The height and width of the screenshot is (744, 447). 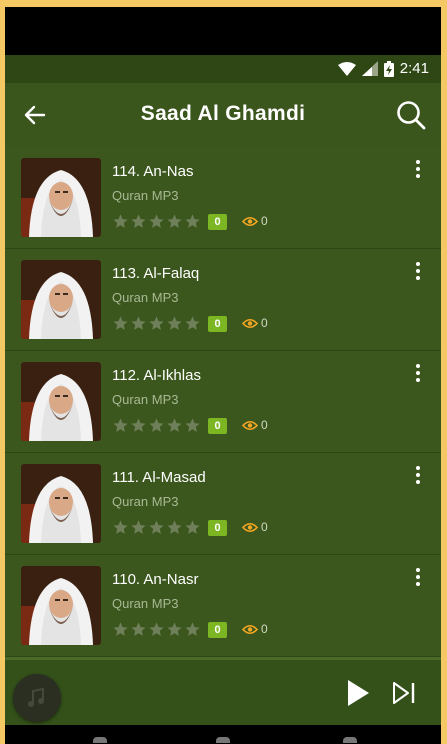 I want to click on list-item: 112. Al-Ikhlas Quran MP3 0 0, so click(x=223, y=402).